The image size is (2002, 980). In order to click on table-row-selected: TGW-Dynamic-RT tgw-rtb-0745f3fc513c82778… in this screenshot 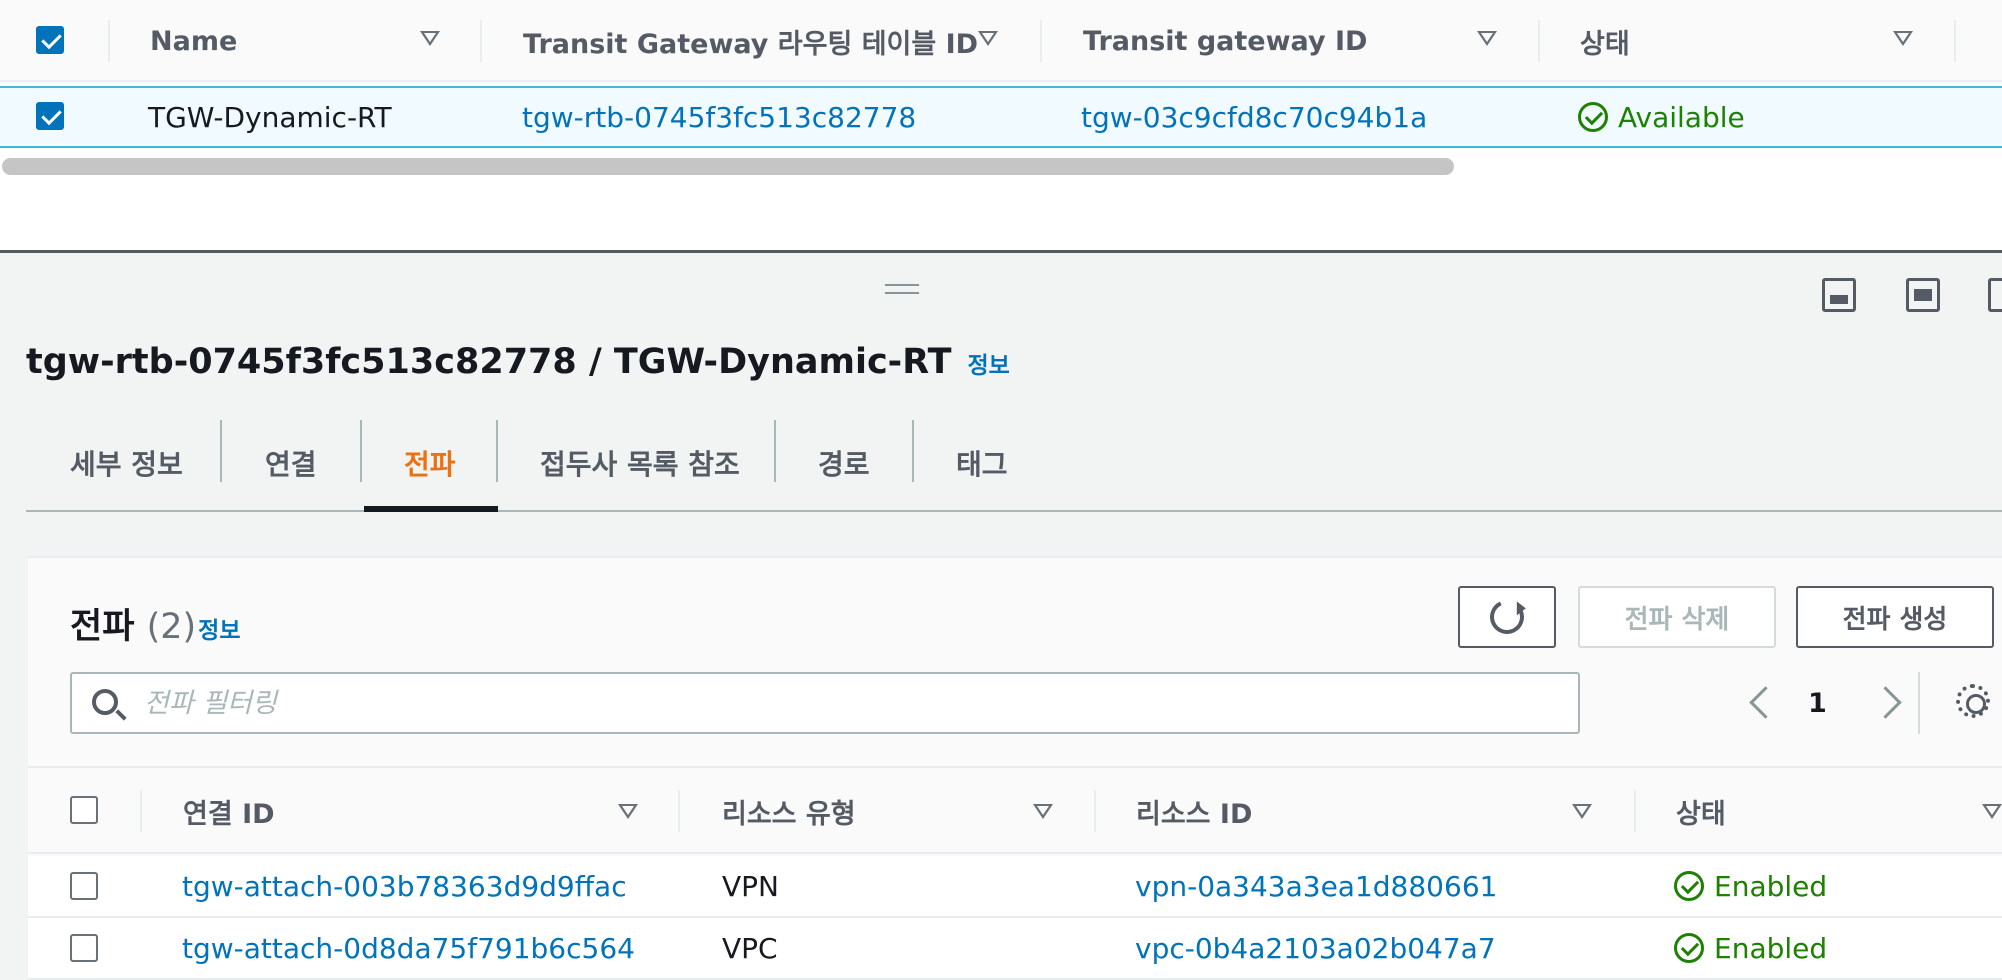, I will do `click(1001, 117)`.